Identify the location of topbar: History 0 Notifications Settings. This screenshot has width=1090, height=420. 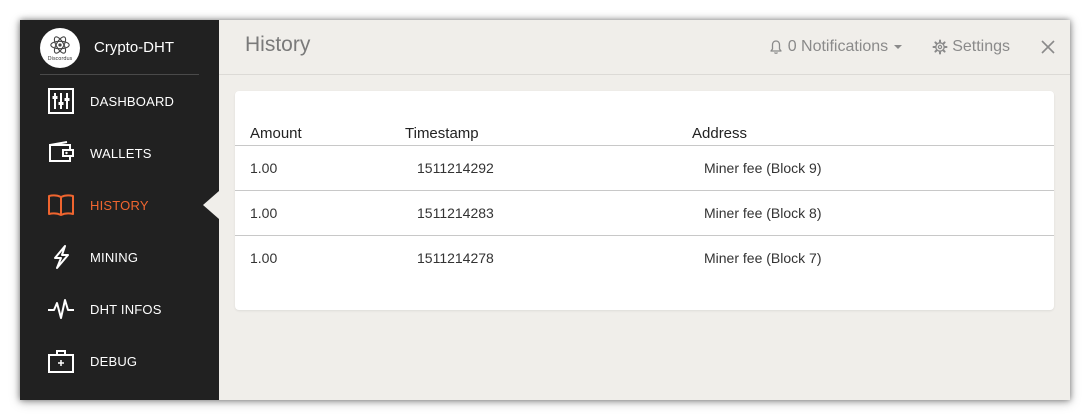
(644, 47).